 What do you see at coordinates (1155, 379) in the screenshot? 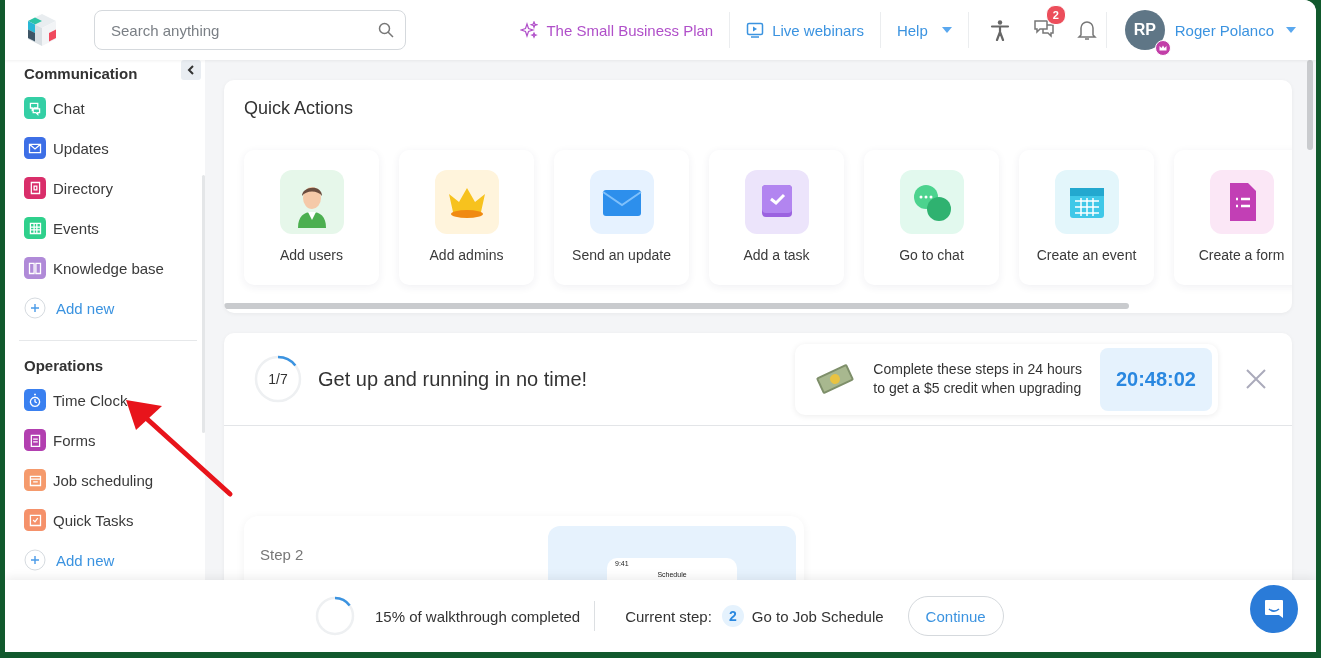
I see `countdown-timer: 20:48:02` at bounding box center [1155, 379].